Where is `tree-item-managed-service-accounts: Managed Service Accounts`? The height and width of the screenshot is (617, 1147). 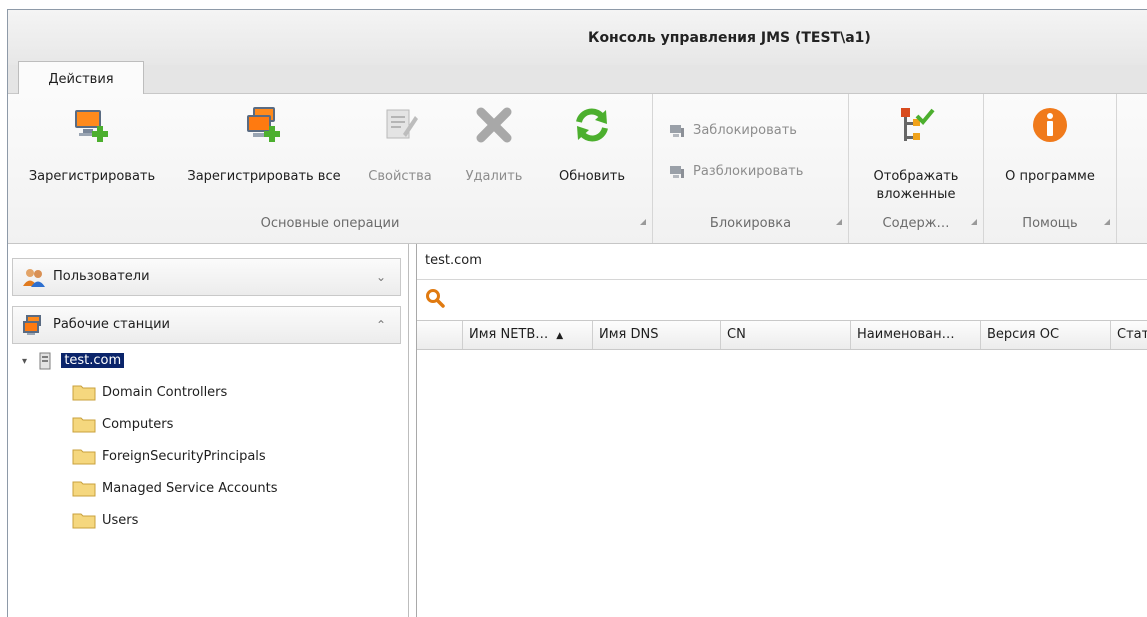 tree-item-managed-service-accounts: Managed Service Accounts is located at coordinates (174, 489).